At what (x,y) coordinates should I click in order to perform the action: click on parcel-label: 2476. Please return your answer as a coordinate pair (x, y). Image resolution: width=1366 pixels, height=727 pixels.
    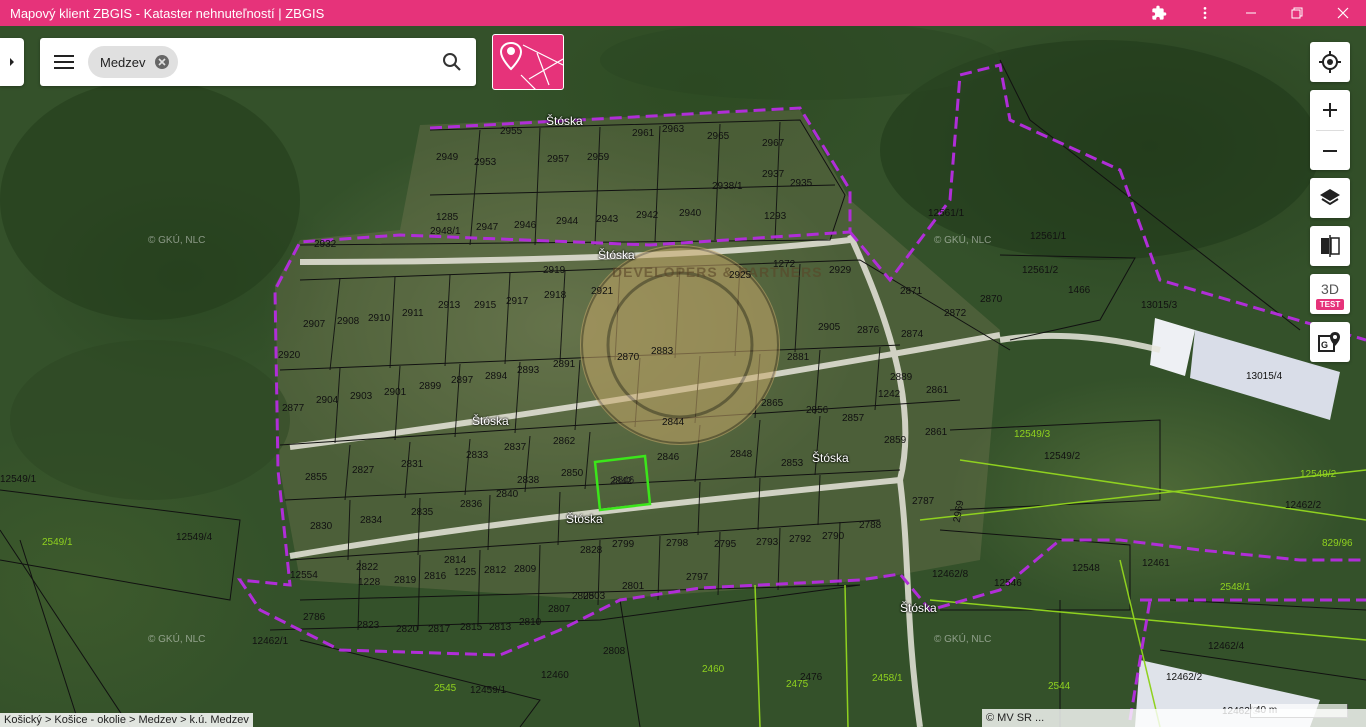
    Looking at the image, I should click on (811, 677).